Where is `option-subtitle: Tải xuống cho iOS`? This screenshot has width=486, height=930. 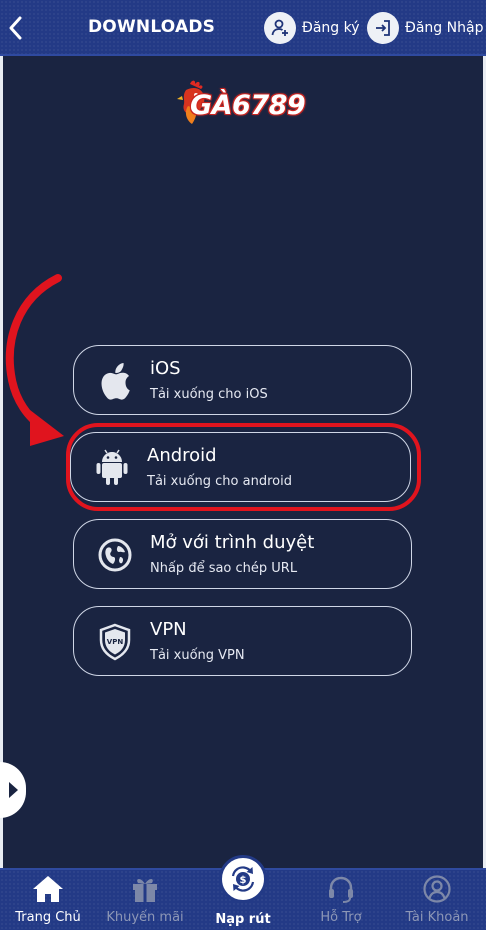 option-subtitle: Tải xuống cho iOS is located at coordinates (209, 394).